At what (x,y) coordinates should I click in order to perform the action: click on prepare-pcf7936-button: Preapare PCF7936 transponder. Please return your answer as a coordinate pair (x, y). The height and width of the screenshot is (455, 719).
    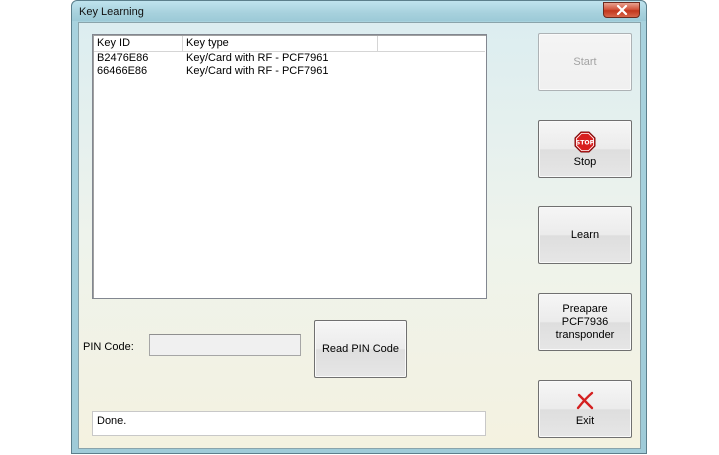
    Looking at the image, I should click on (585, 322).